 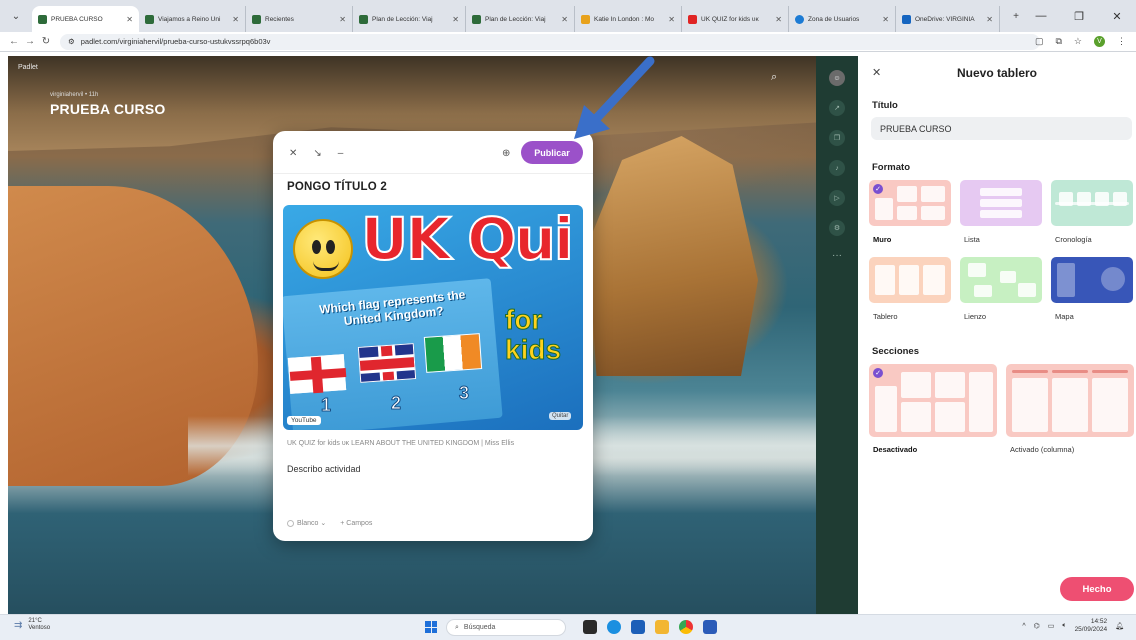 I want to click on tab-plan-leccion-1: Plan de Lección: Viaj ✕, so click(x=409, y=19).